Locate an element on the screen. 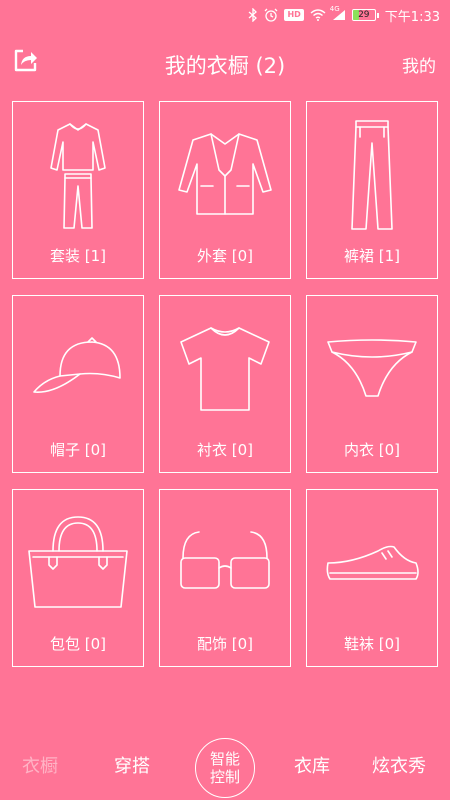 The width and height of the screenshot is (450, 800). smart-control-line1: 智能 is located at coordinates (224, 759).